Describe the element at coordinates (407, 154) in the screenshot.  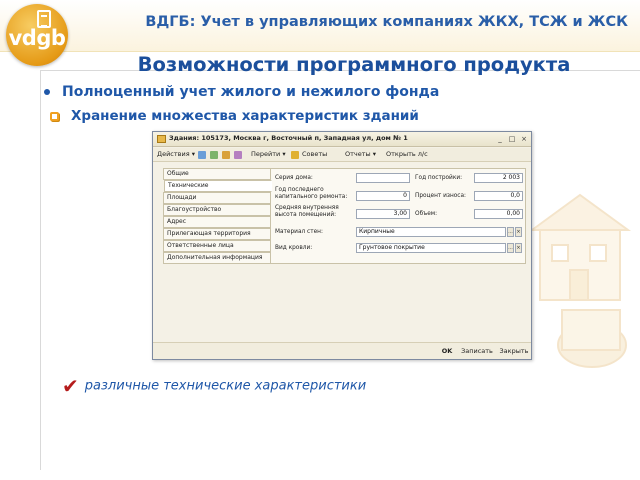
I see `open-account-button: Открыть л/с` at that location.